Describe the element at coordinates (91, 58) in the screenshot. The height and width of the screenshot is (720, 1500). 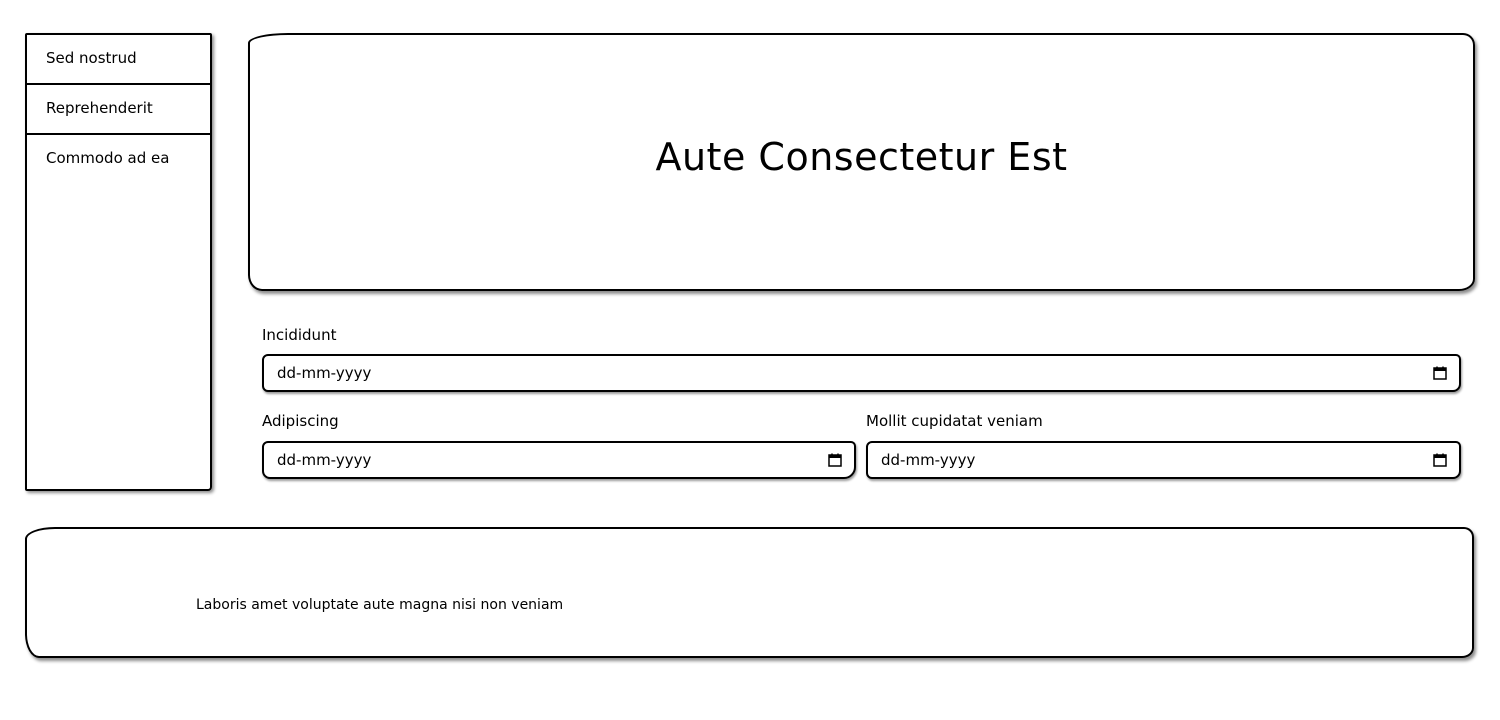
I see `sidebar-item-label: Sed nostrud` at that location.